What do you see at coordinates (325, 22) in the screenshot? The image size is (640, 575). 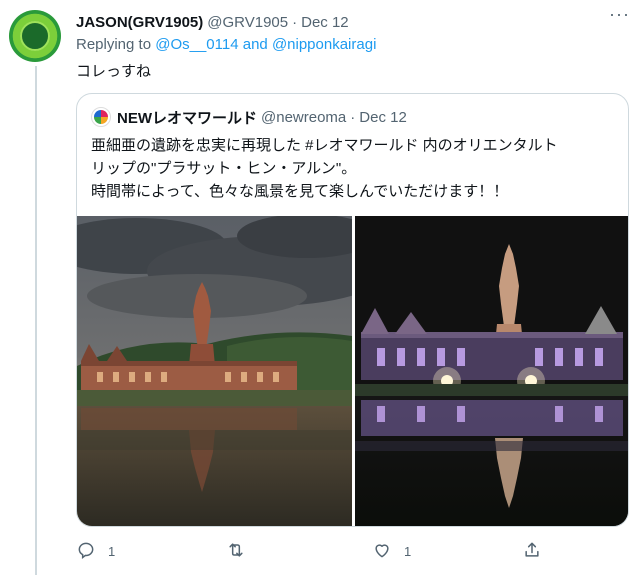 I see `tweet-date: Dec 12` at bounding box center [325, 22].